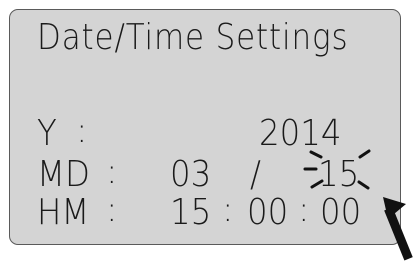  Describe the element at coordinates (63, 212) in the screenshot. I see `hour-minute-label: HM` at that location.